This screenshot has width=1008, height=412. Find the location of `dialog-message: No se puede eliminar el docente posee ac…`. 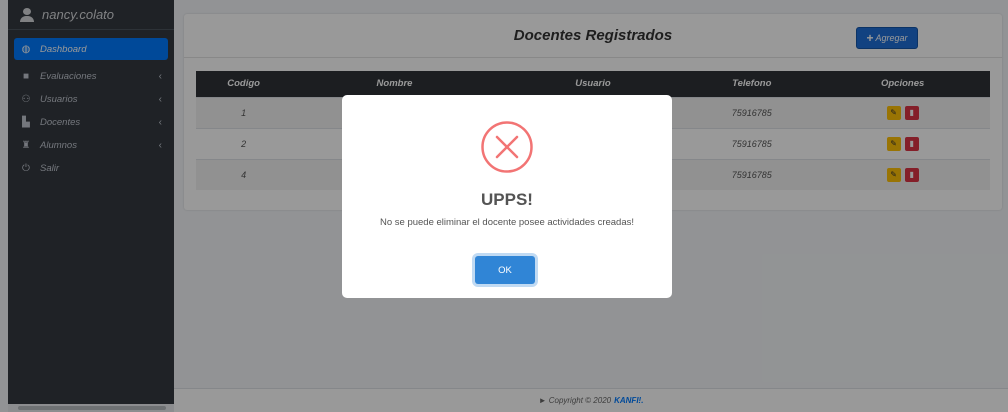

dialog-message: No se puede eliminar el docente posee ac… is located at coordinates (507, 222).